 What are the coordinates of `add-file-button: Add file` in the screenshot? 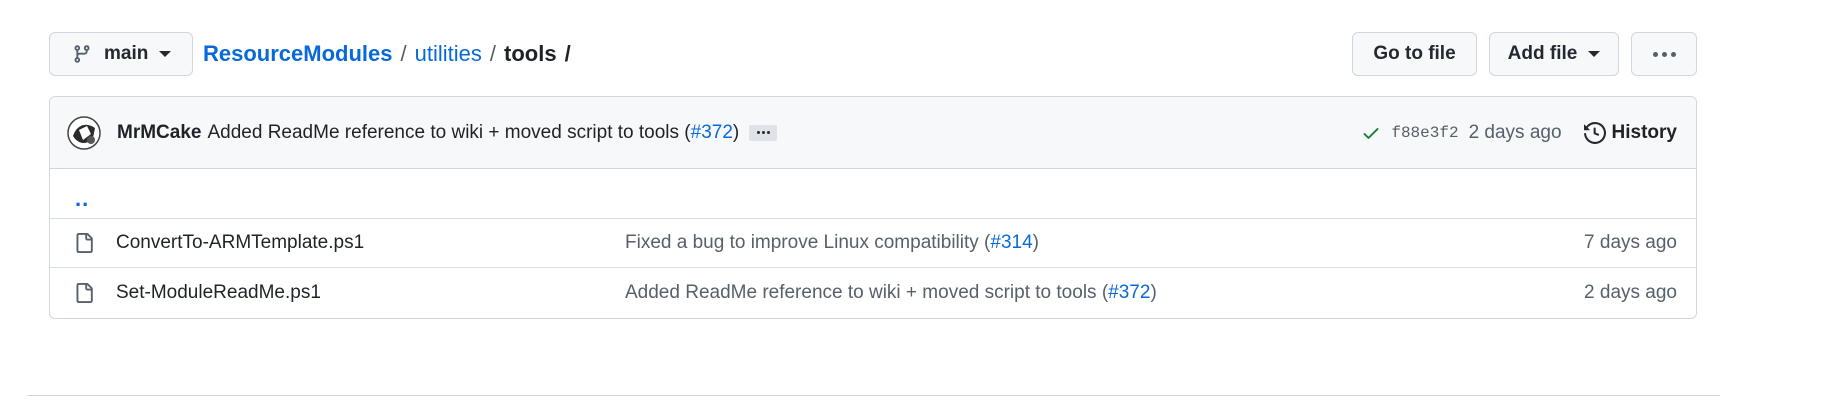 It's located at (1554, 54).